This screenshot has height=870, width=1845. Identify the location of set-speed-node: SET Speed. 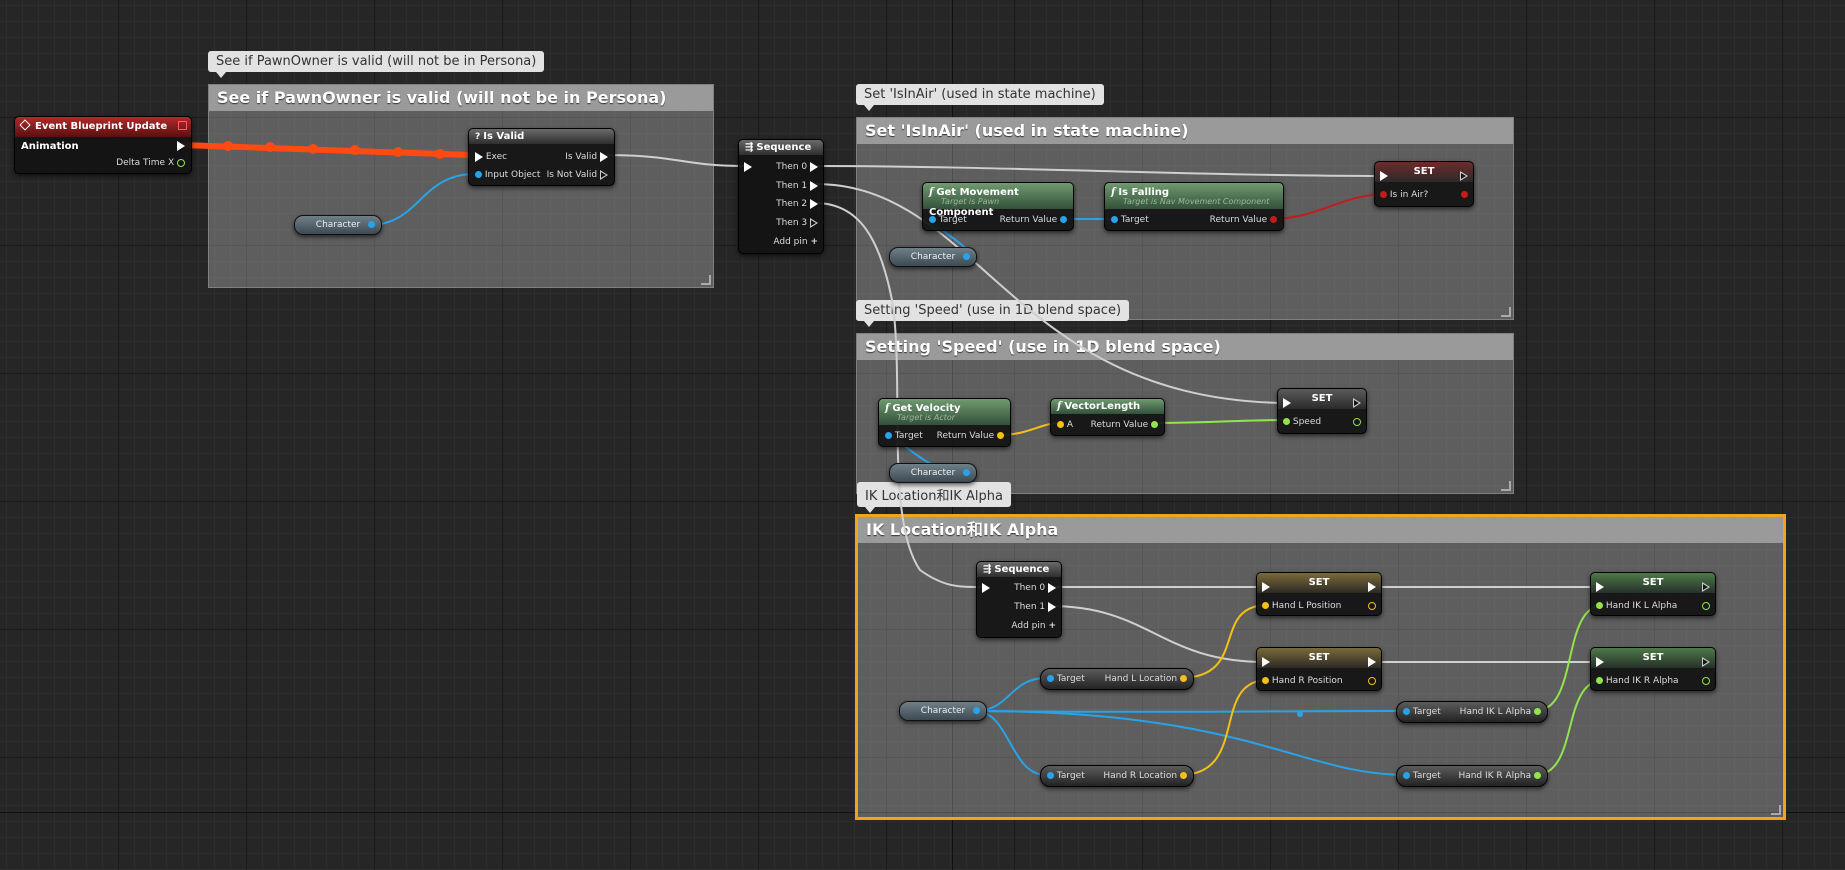
(1322, 411).